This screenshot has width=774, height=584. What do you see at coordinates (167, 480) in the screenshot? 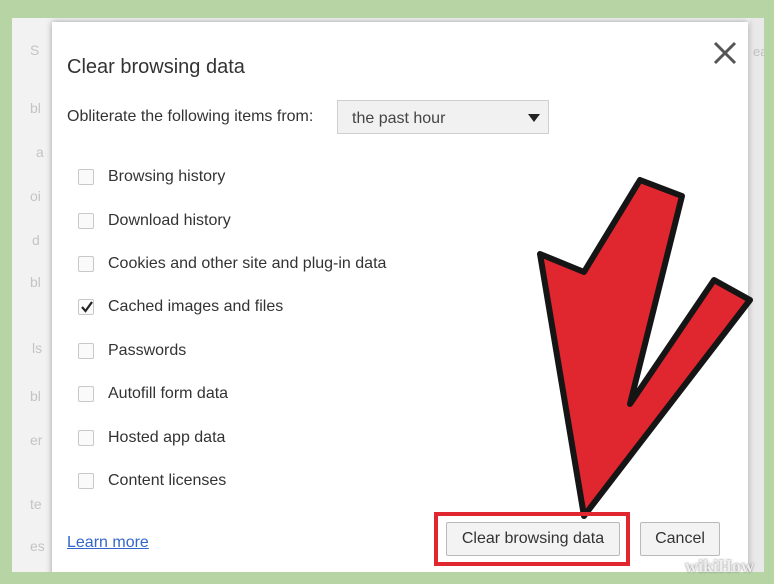
I see `option-label: Content licenses` at bounding box center [167, 480].